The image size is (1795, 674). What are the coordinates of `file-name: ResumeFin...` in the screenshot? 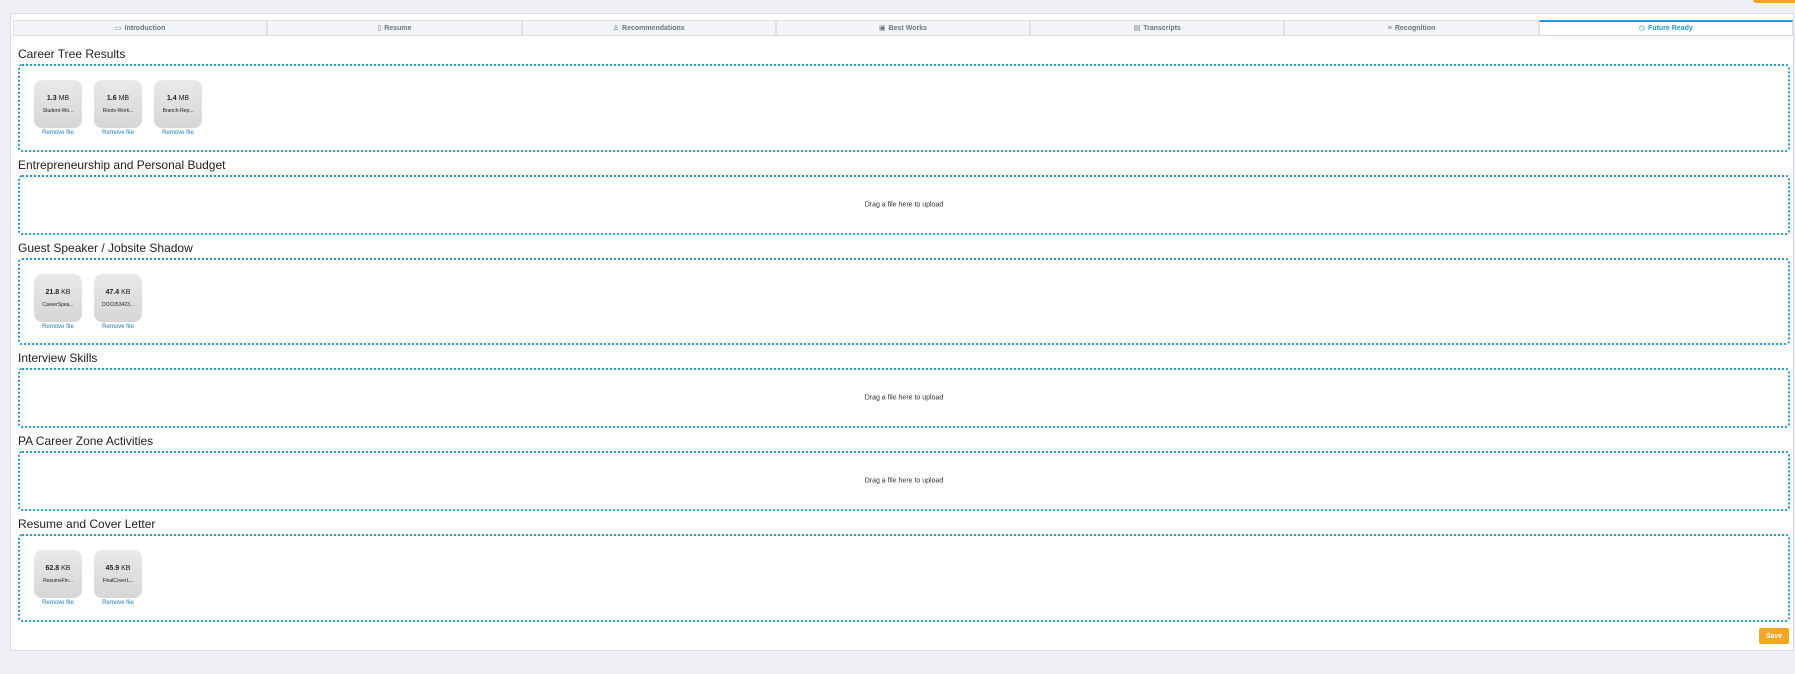 It's located at (58, 580).